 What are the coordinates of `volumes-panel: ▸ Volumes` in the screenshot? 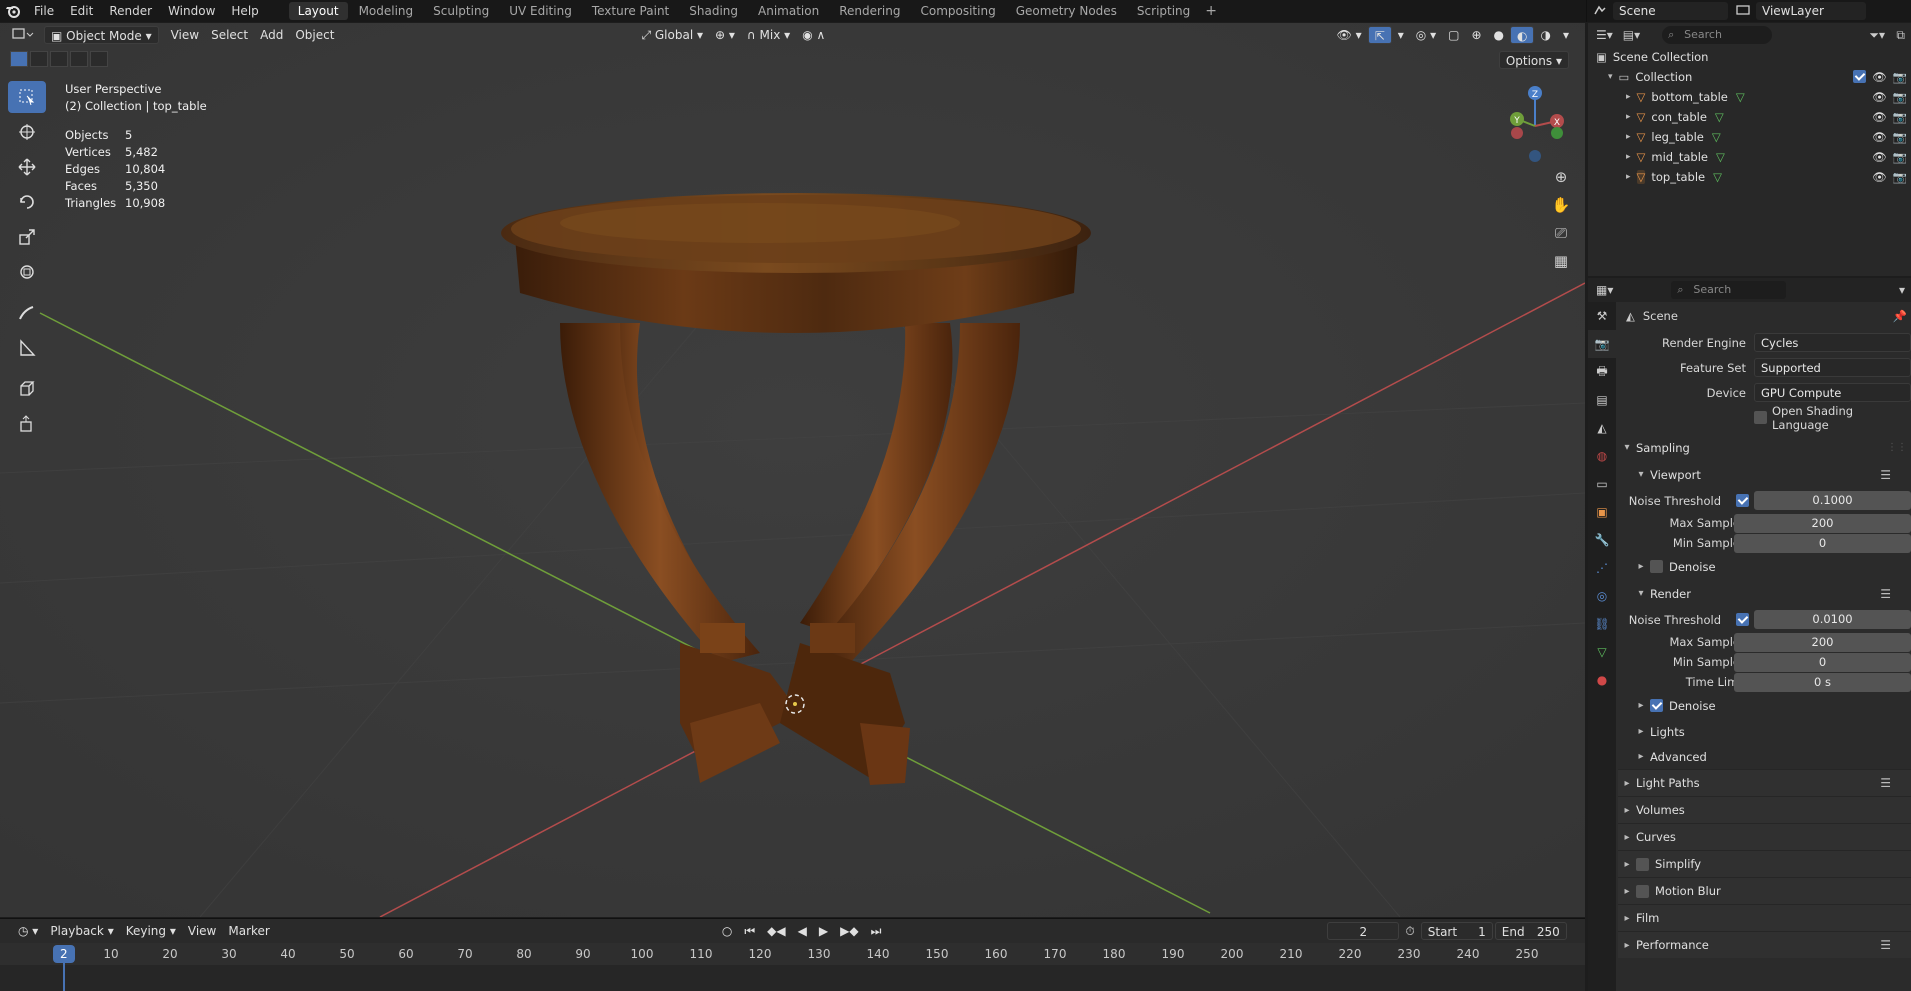 It's located at (1764, 809).